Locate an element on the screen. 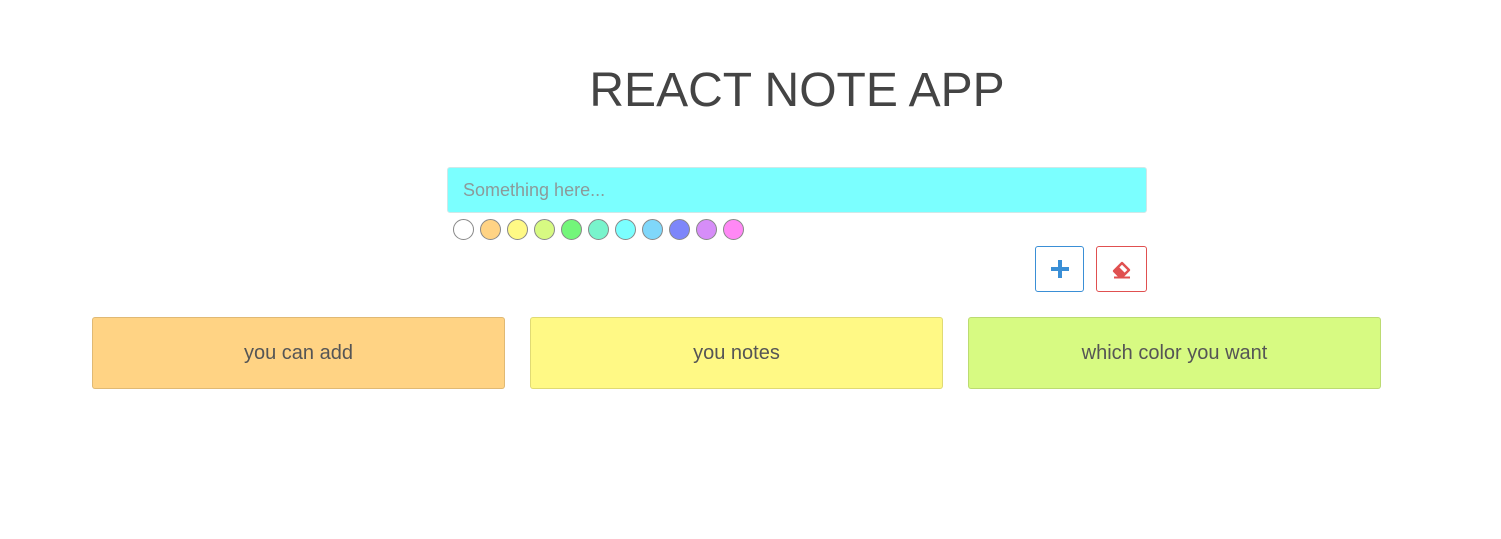 The height and width of the screenshot is (539, 1501). note-text: you notes is located at coordinates (736, 352).